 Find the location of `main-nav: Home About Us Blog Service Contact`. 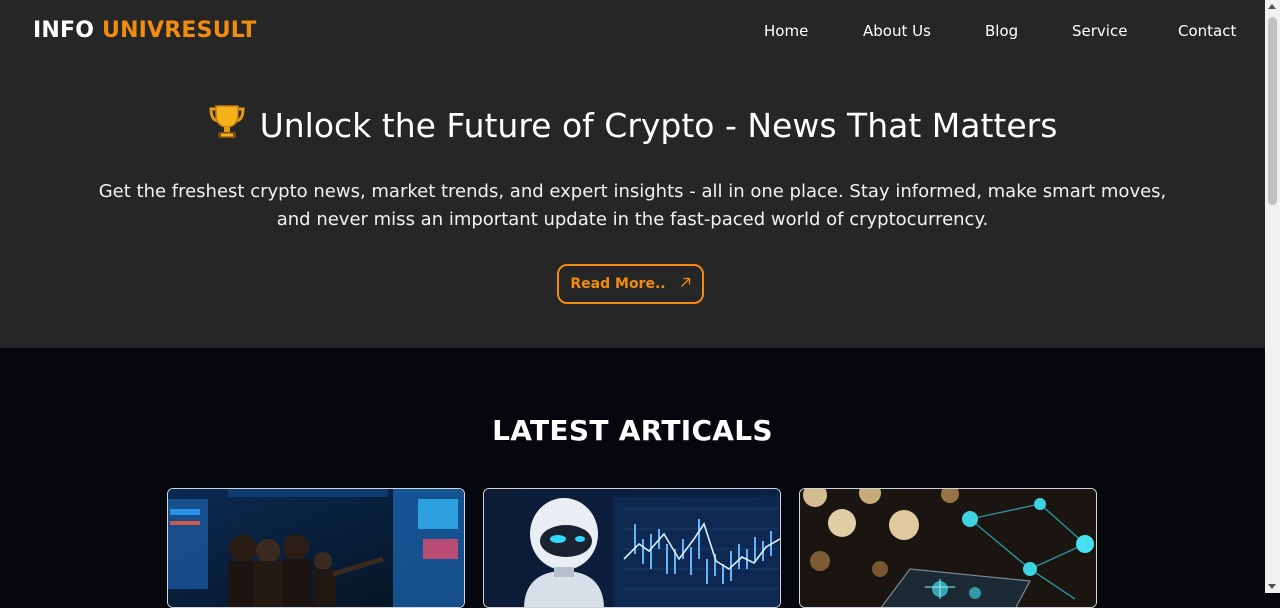

main-nav: Home About Us Blog Service Contact is located at coordinates (632, 34).